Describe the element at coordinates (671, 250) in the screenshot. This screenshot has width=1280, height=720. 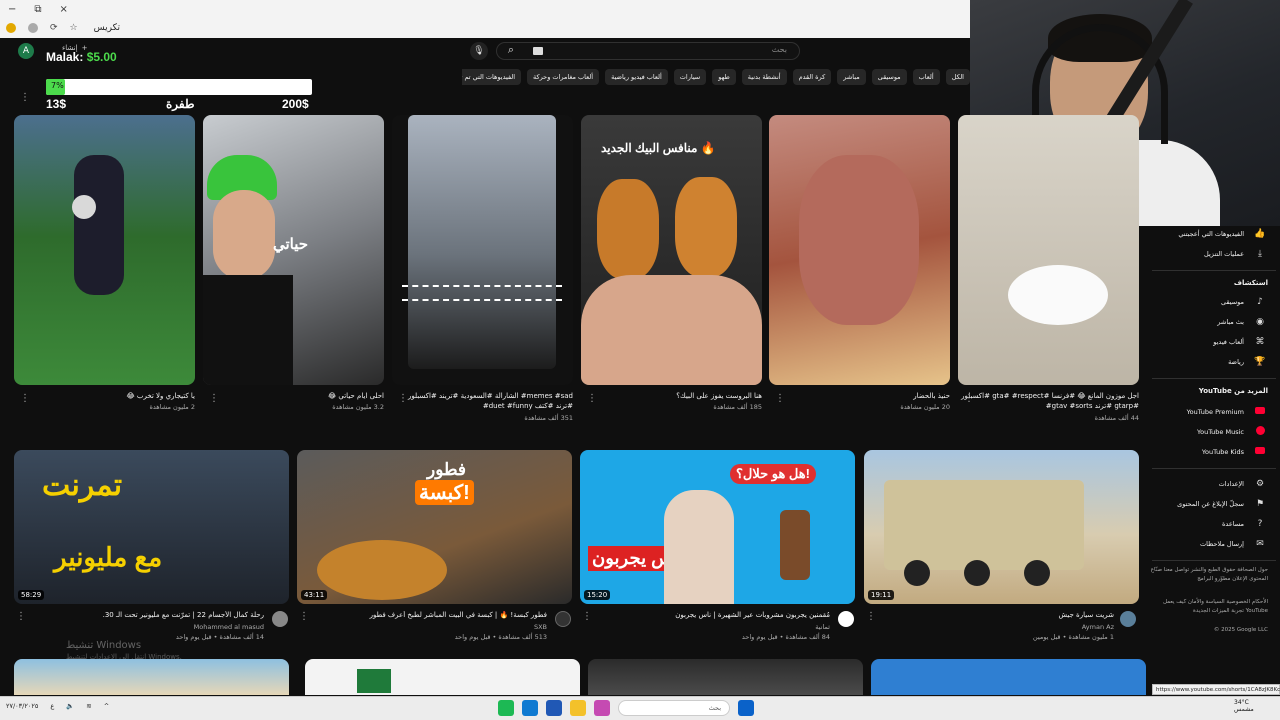
I see `short-thumbnail: منافس البيك الجديد 🔥` at that location.